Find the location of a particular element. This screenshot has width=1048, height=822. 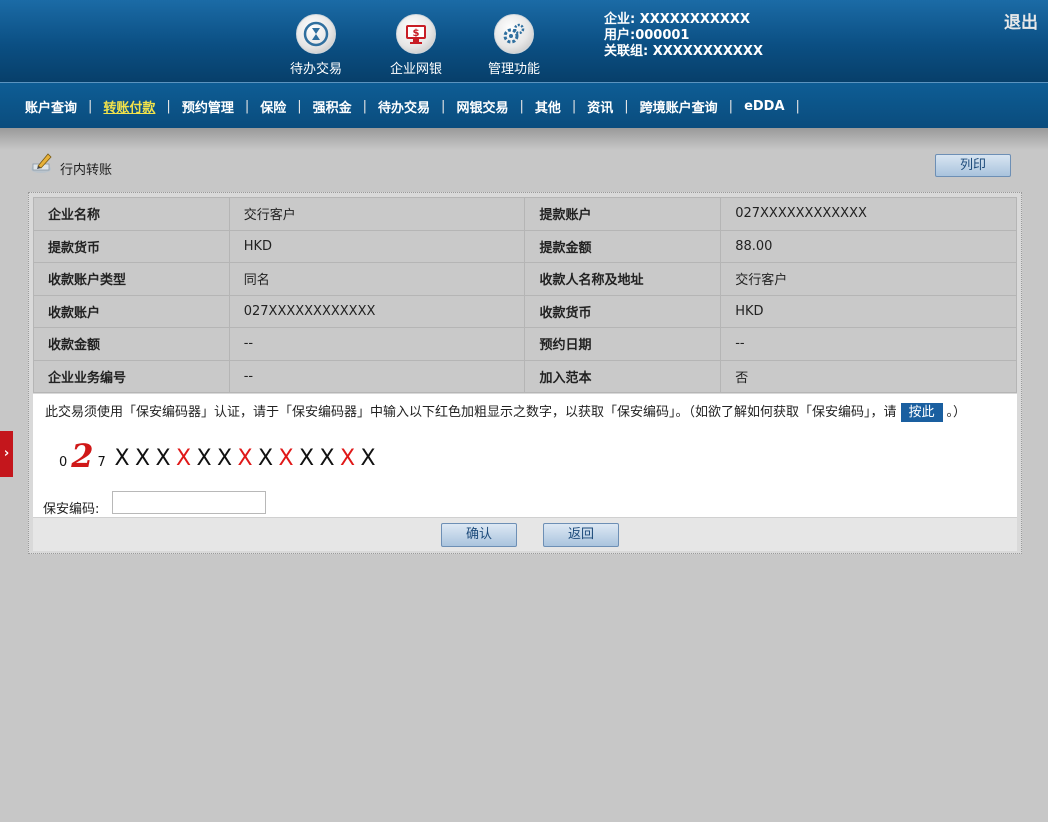

nav-item-label: 预约管理 is located at coordinates (208, 106).